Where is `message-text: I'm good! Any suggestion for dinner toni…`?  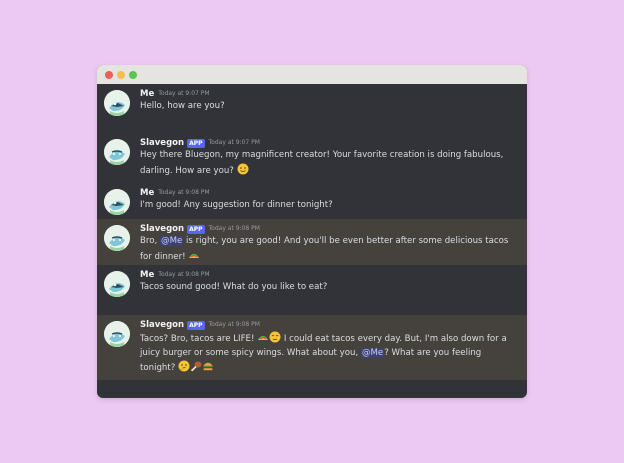 message-text: I'm good! Any suggestion for dinner toni… is located at coordinates (329, 206).